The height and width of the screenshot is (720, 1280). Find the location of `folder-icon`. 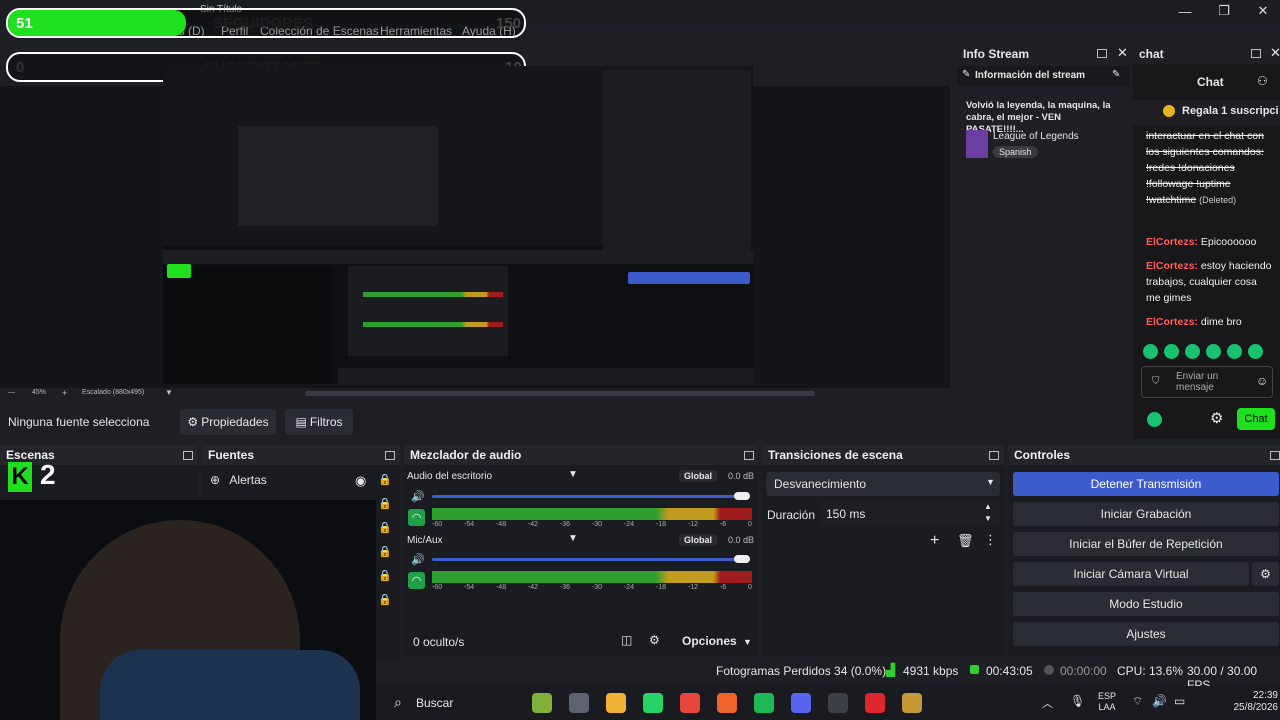

folder-icon is located at coordinates (616, 703).